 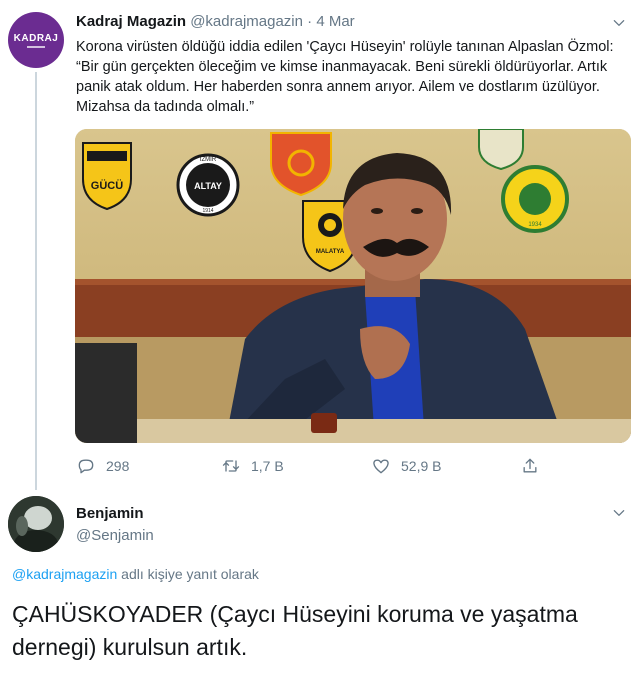 What do you see at coordinates (207, 211) in the screenshot?
I see `badge-1914-label: 1914` at bounding box center [207, 211].